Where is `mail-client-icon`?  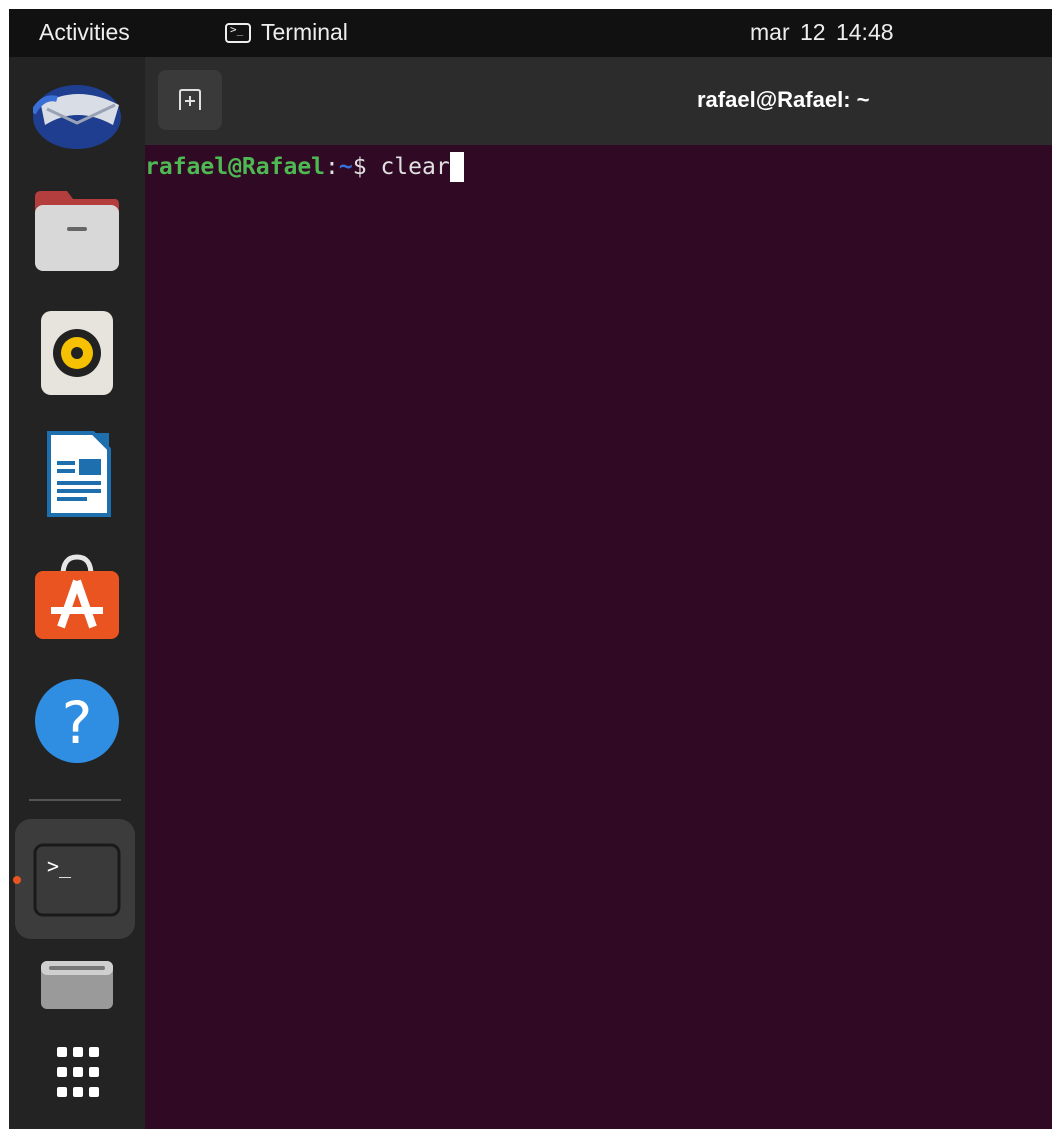 mail-client-icon is located at coordinates (75, 117).